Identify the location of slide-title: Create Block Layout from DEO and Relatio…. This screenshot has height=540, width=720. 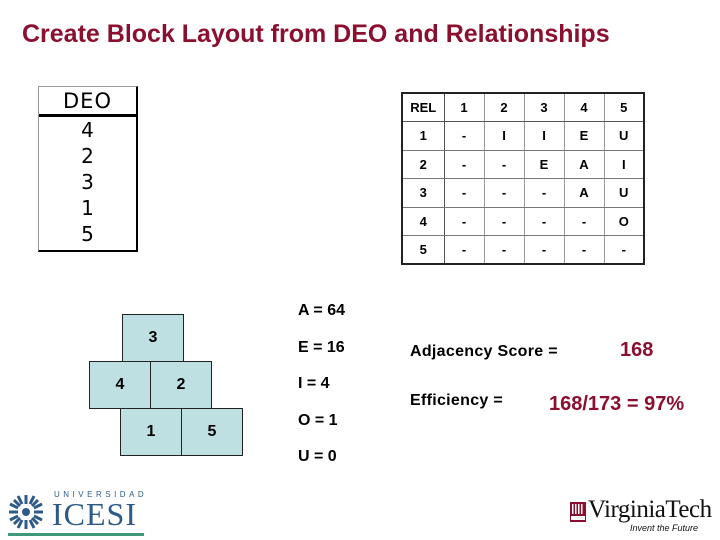
(316, 34).